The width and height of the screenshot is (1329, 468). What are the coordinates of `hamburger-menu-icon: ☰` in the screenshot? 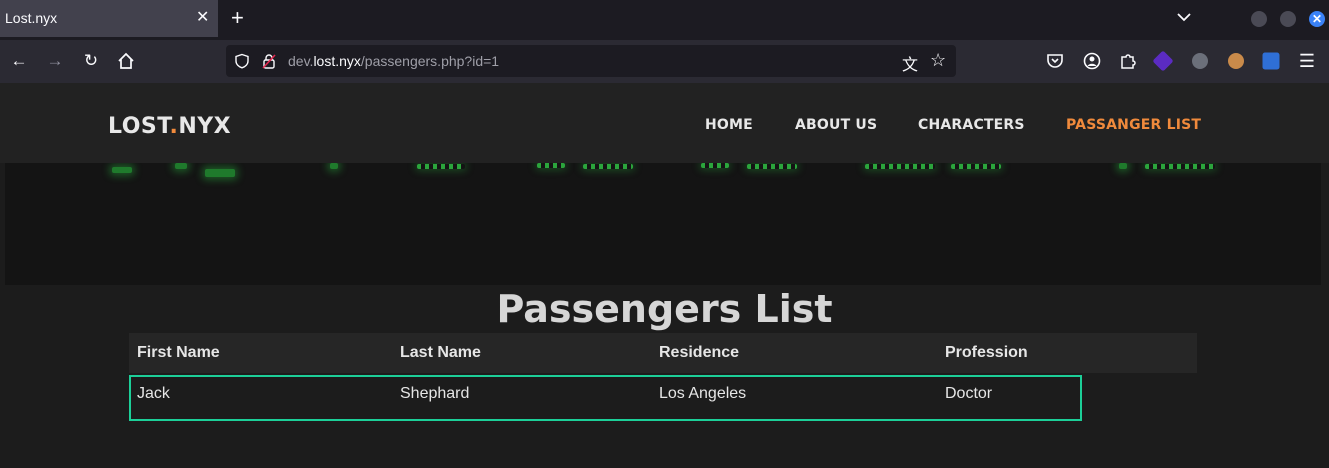 It's located at (1307, 61).